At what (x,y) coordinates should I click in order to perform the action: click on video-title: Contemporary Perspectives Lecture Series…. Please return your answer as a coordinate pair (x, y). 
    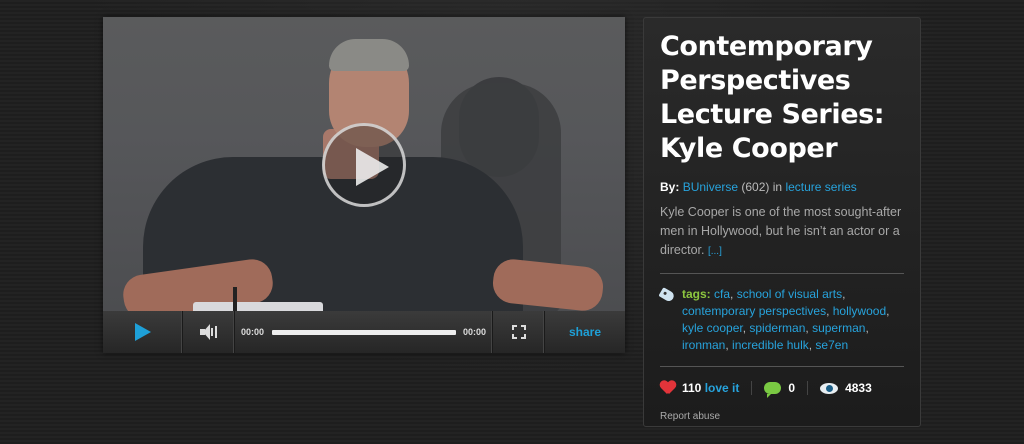
    Looking at the image, I should click on (772, 97).